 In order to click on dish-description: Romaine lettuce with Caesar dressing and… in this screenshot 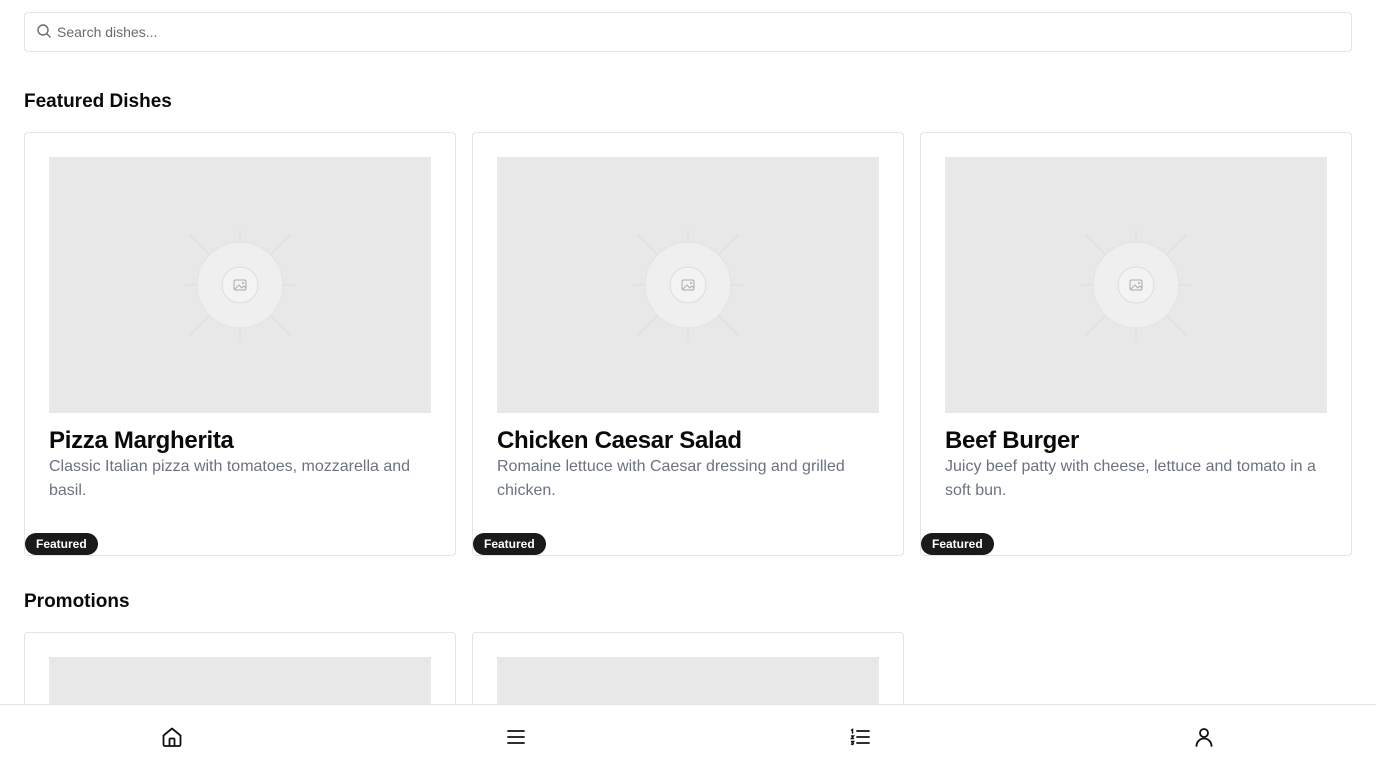, I will do `click(671, 478)`.